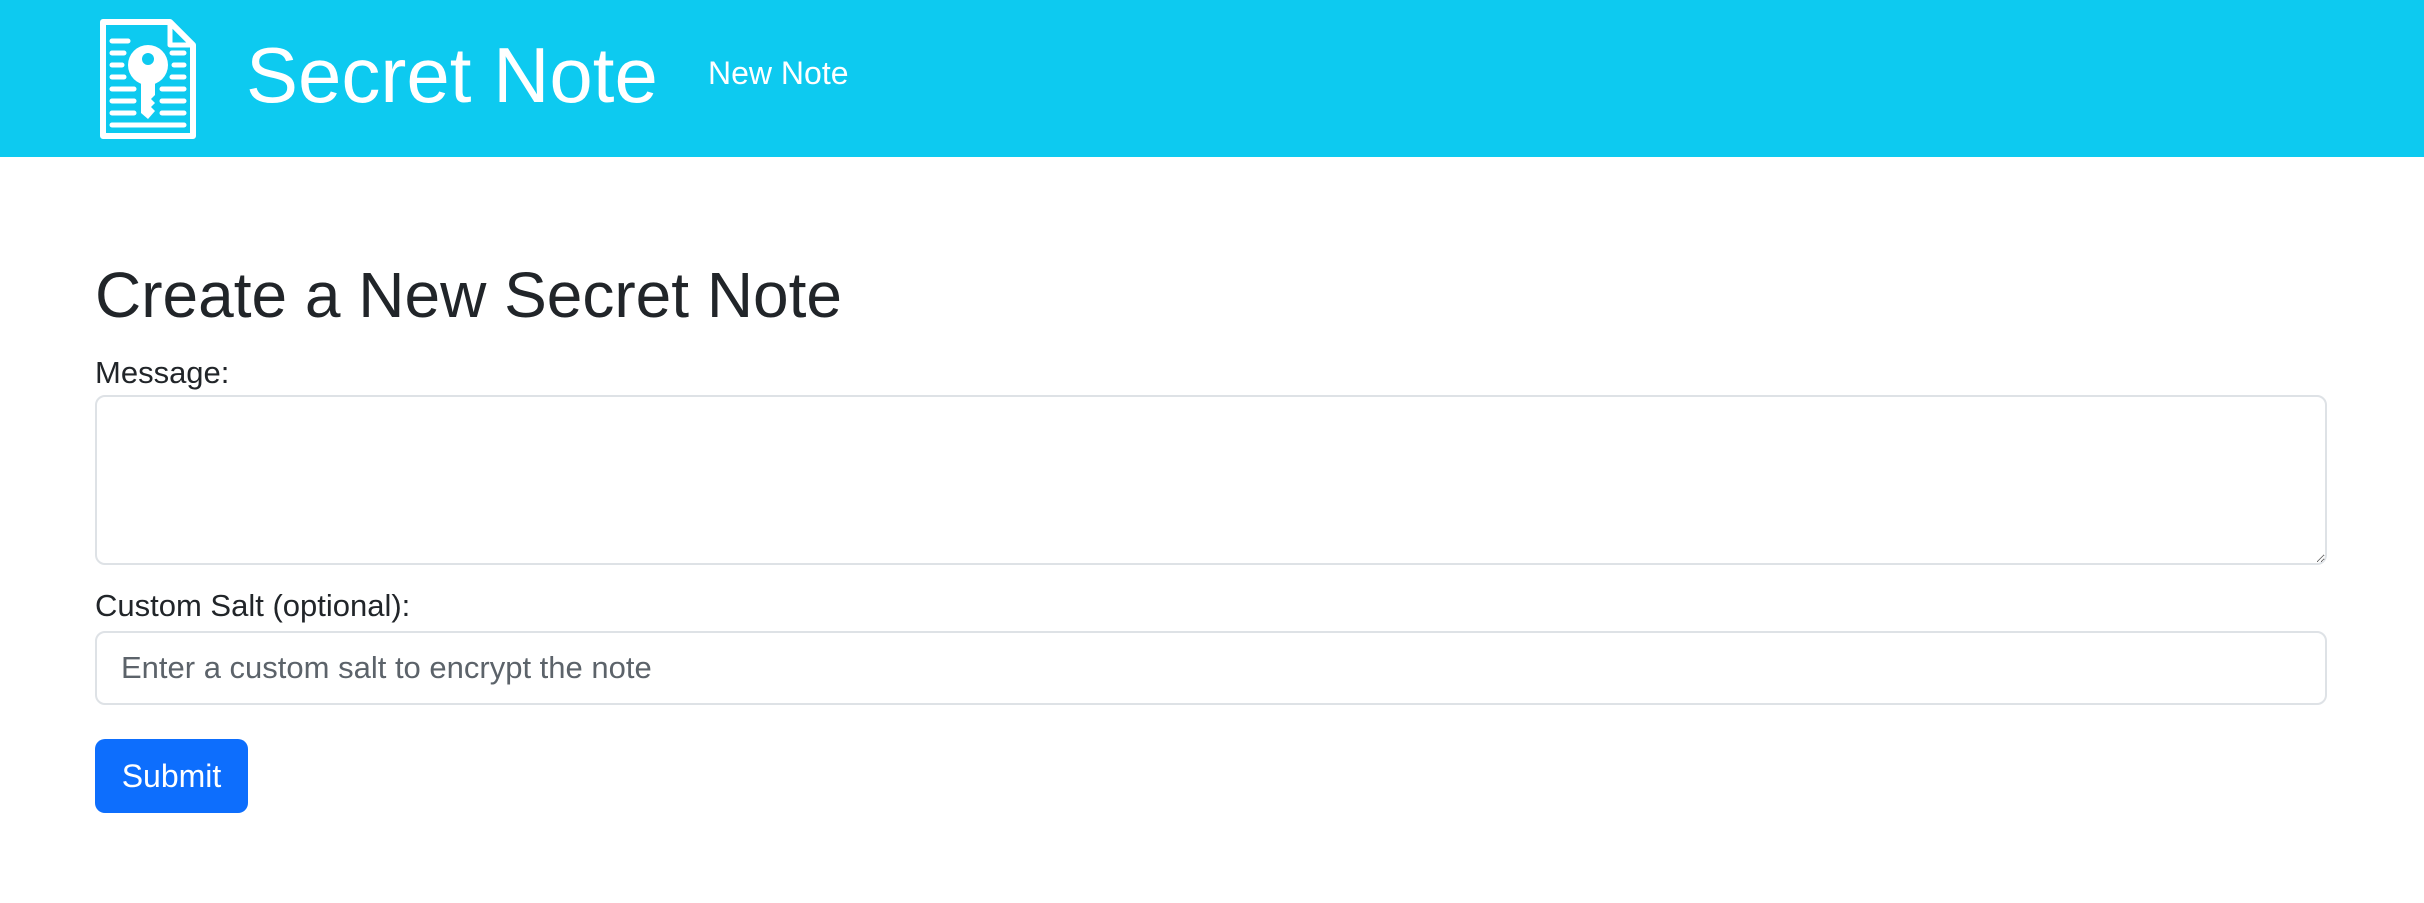 The image size is (2424, 903). I want to click on document-key-icon, so click(148, 78).